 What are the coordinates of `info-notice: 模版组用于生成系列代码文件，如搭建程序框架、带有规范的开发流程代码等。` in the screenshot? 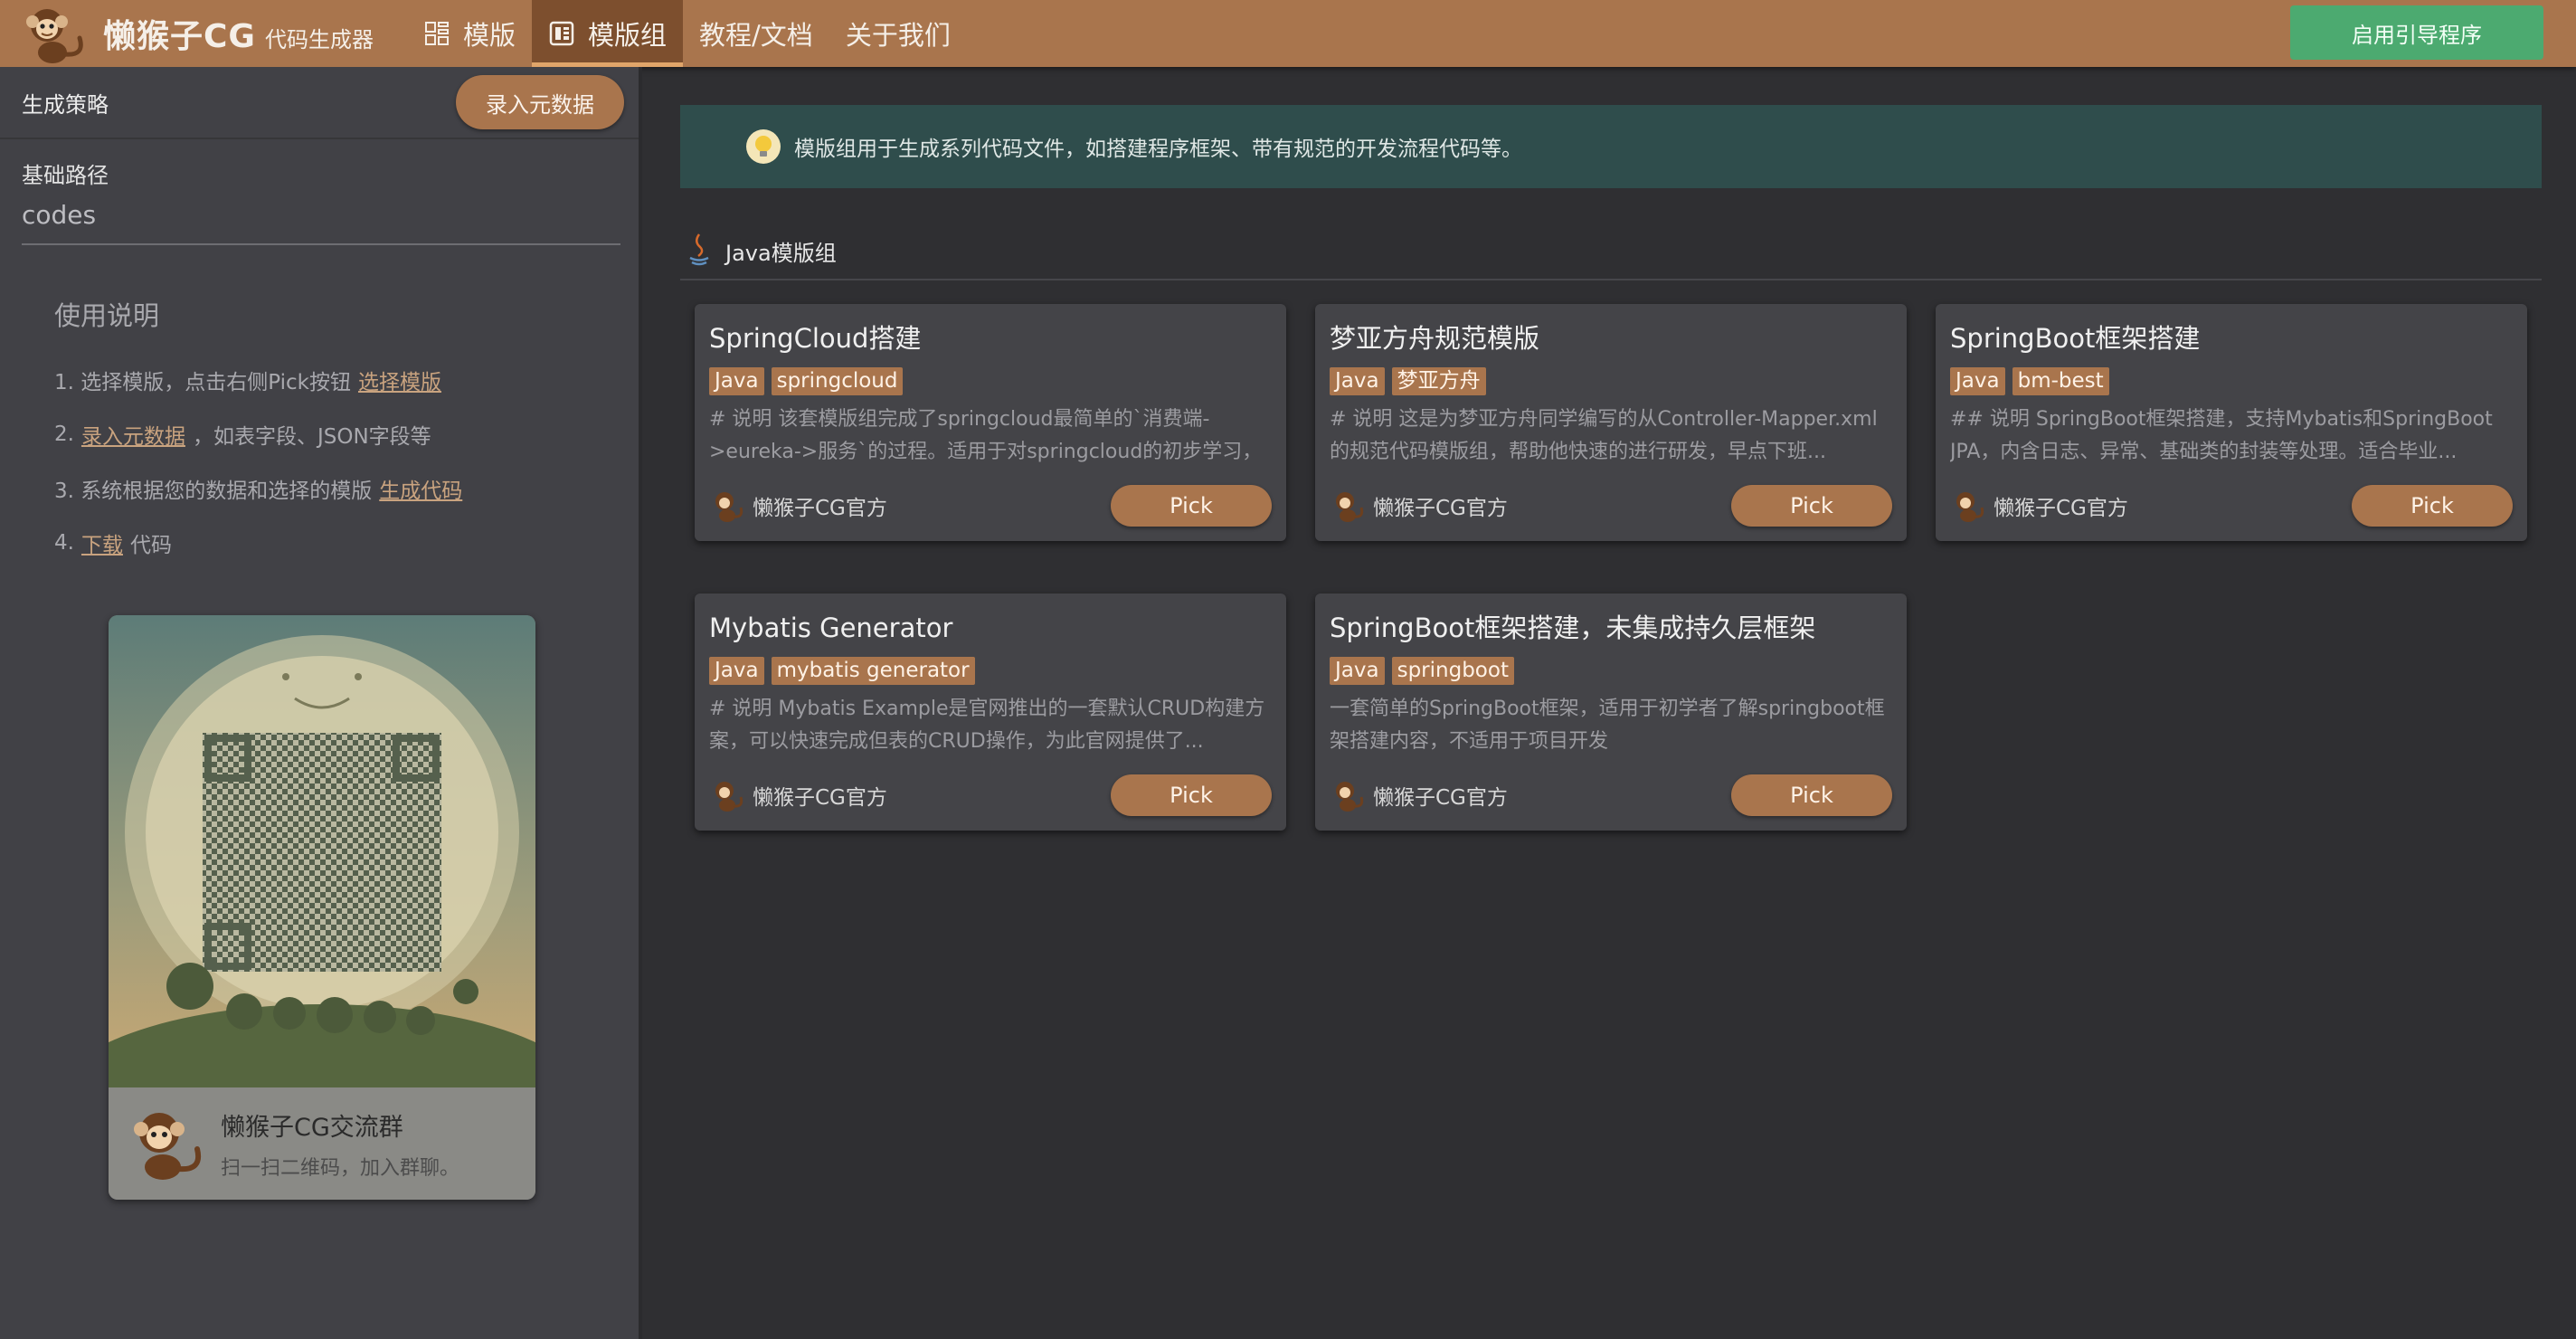 It's located at (1611, 146).